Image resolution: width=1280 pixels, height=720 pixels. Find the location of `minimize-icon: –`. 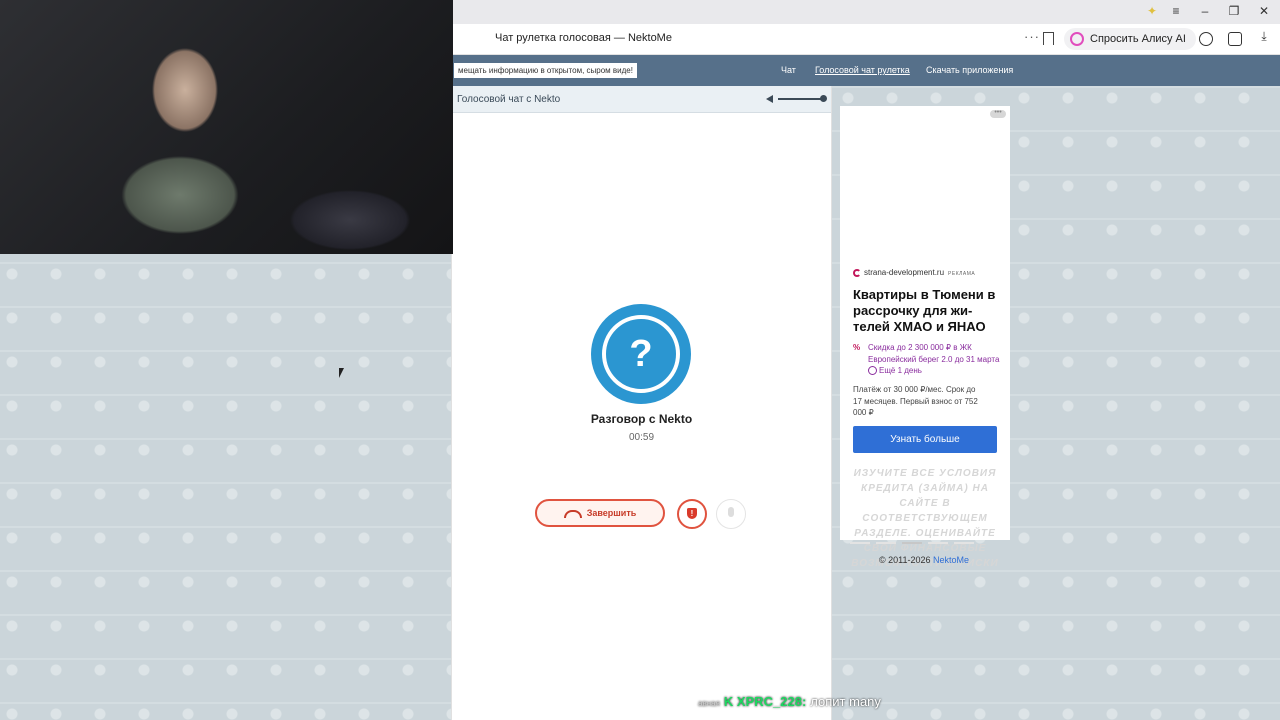

minimize-icon: – is located at coordinates (1205, 11).